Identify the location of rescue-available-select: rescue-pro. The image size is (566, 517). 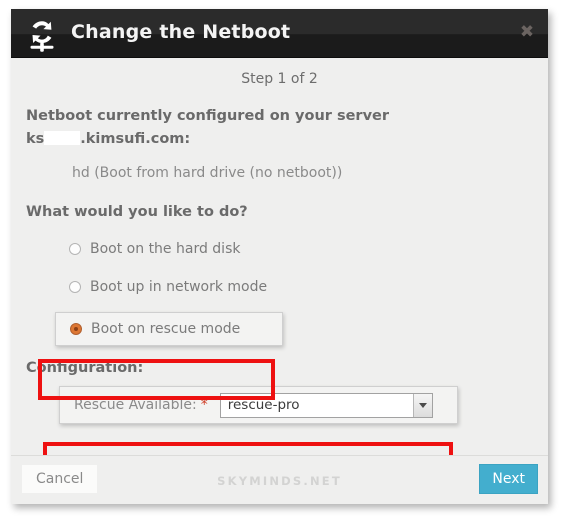
(326, 405).